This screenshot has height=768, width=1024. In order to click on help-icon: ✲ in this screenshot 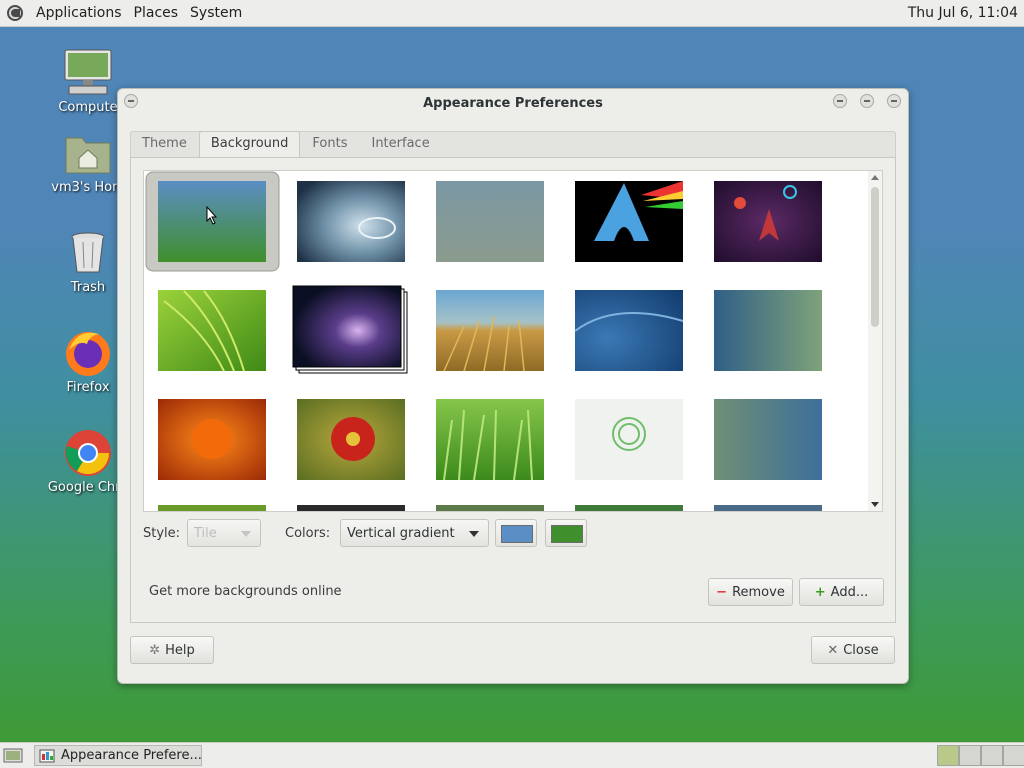, I will do `click(155, 650)`.